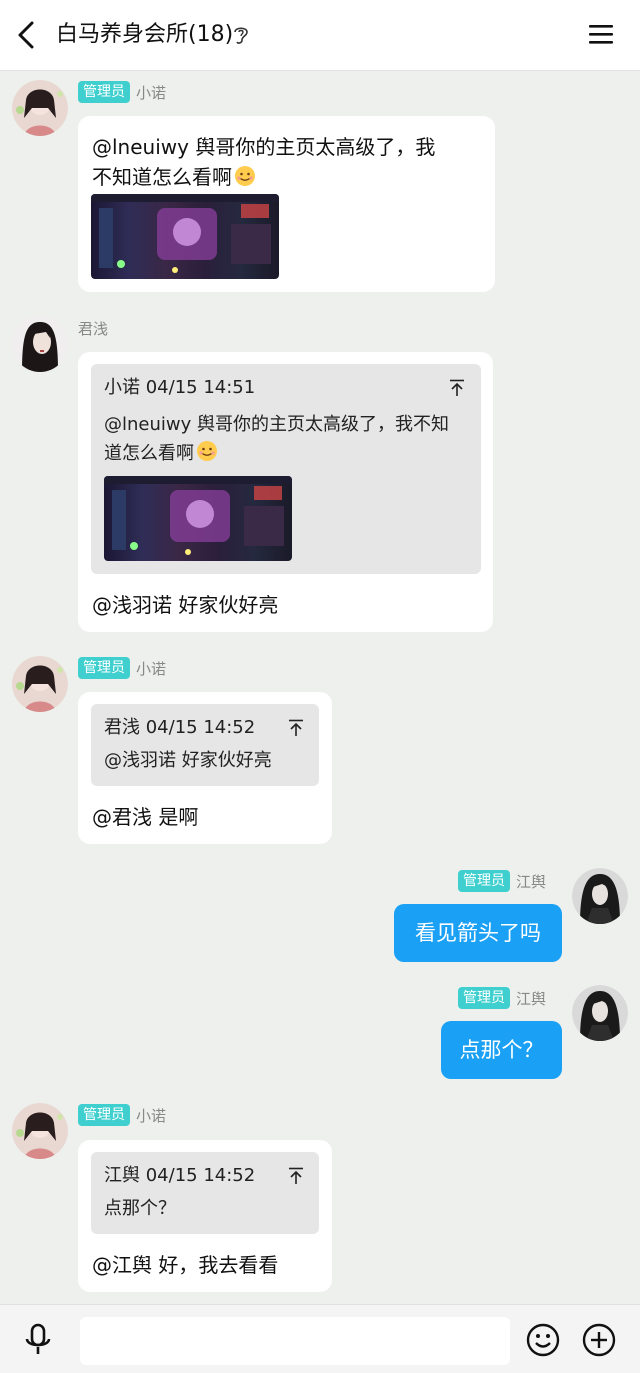 The width and height of the screenshot is (640, 1373). I want to click on back-arrow-icon, so click(27, 35).